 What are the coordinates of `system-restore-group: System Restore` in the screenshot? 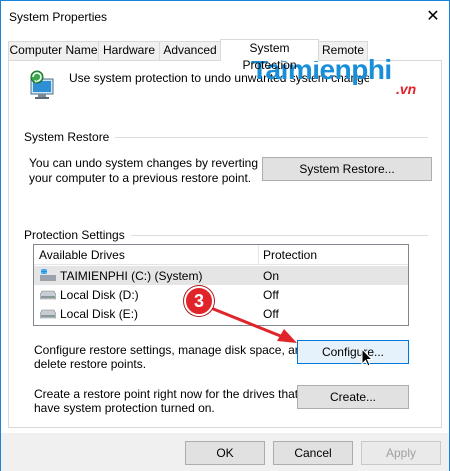 It's located at (226, 137).